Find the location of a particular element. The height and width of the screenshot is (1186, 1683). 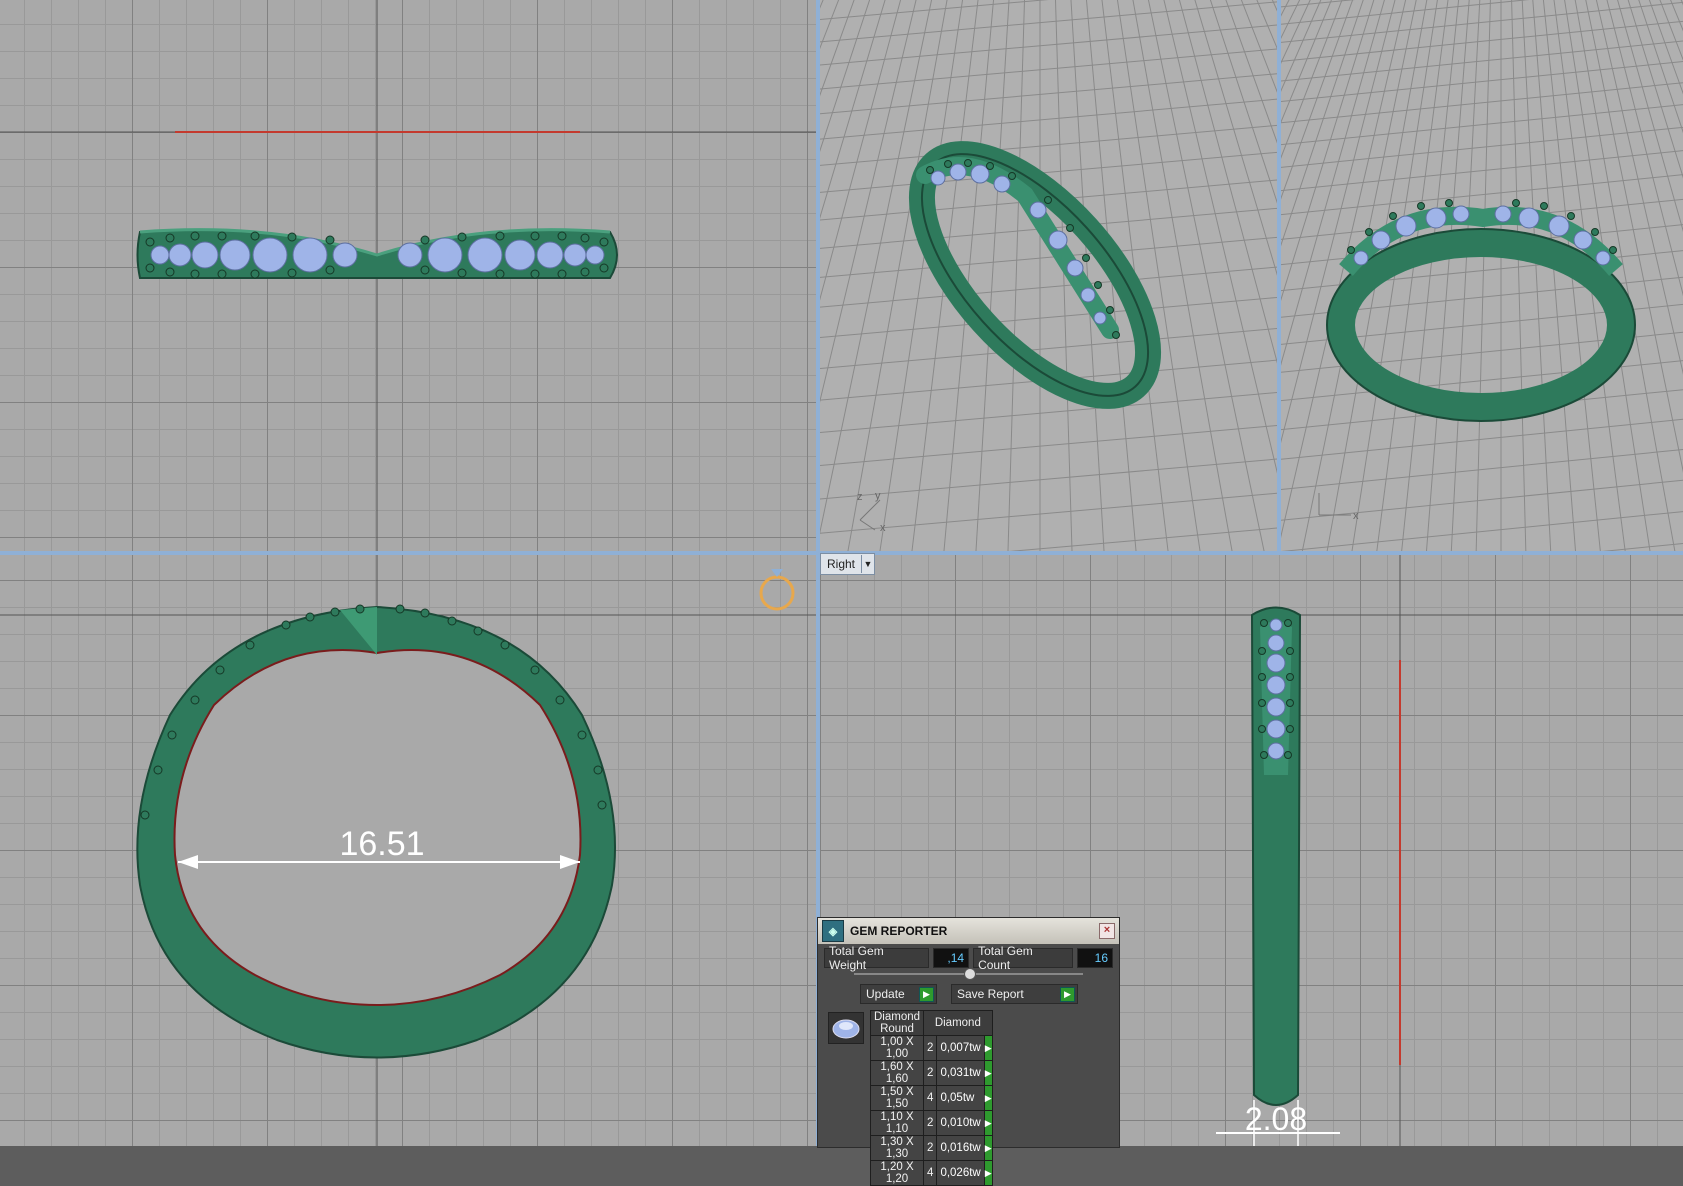

table-row: 1,30 X 1,3020,016tw▶ is located at coordinates (932, 1148).